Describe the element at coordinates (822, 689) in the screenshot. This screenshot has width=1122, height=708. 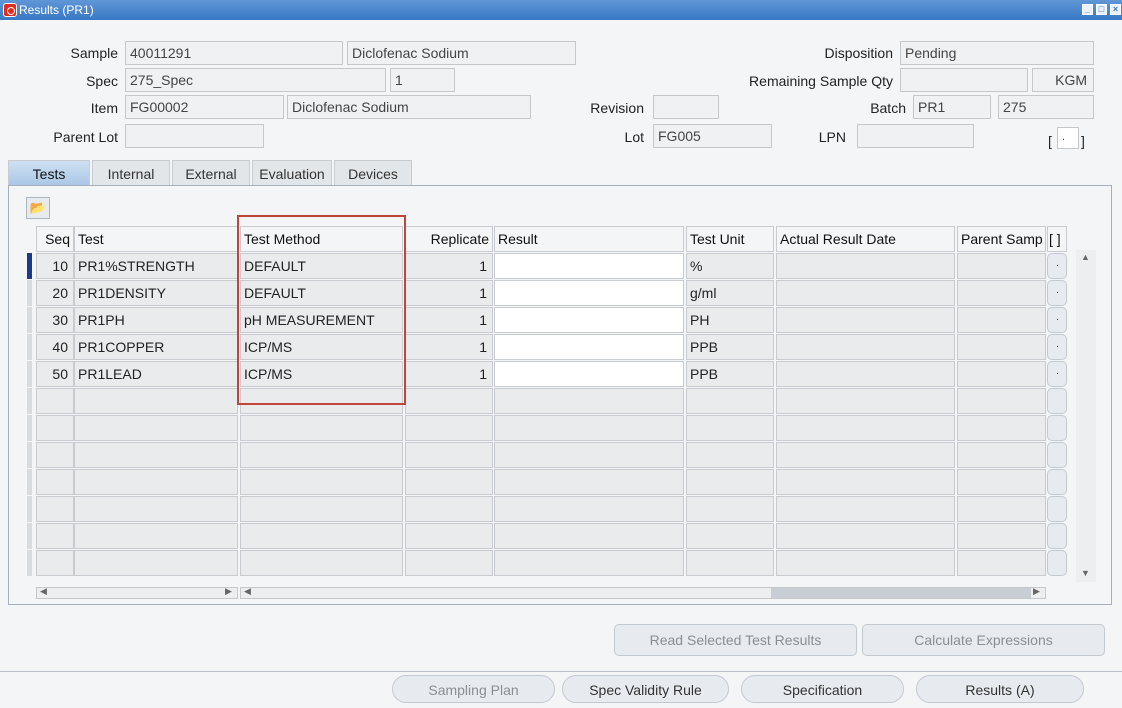
I see `specification-button: Specification` at that location.